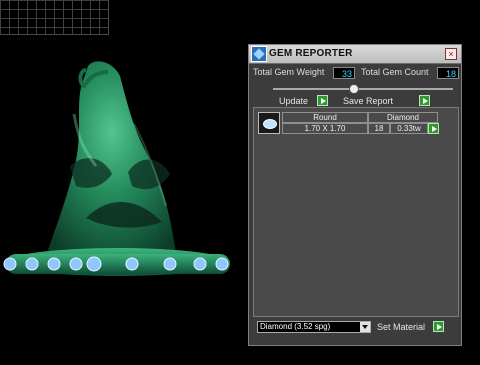 This screenshot has height=365, width=480. I want to click on title-bar: GEM REPORTER ×, so click(355, 54).